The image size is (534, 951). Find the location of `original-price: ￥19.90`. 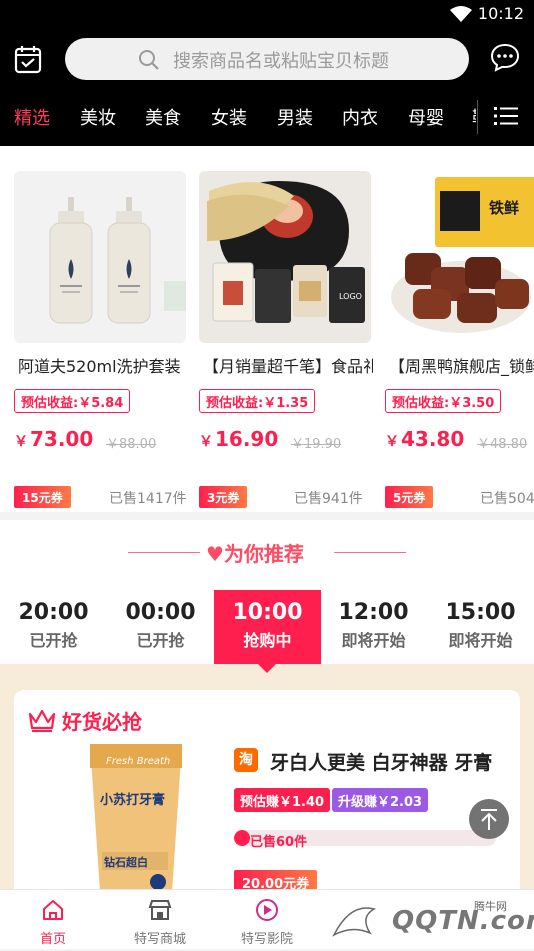

original-price: ￥19.90 is located at coordinates (316, 444).